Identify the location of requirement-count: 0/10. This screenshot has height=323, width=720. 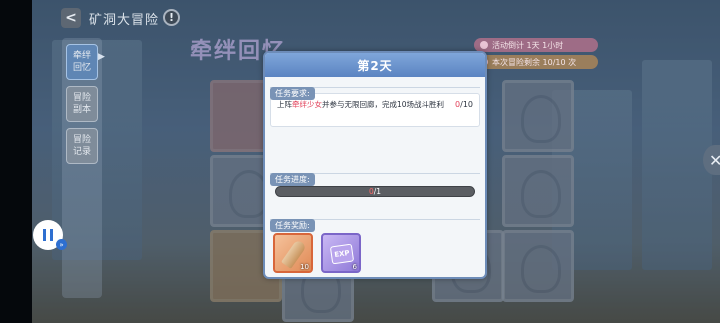
(464, 104).